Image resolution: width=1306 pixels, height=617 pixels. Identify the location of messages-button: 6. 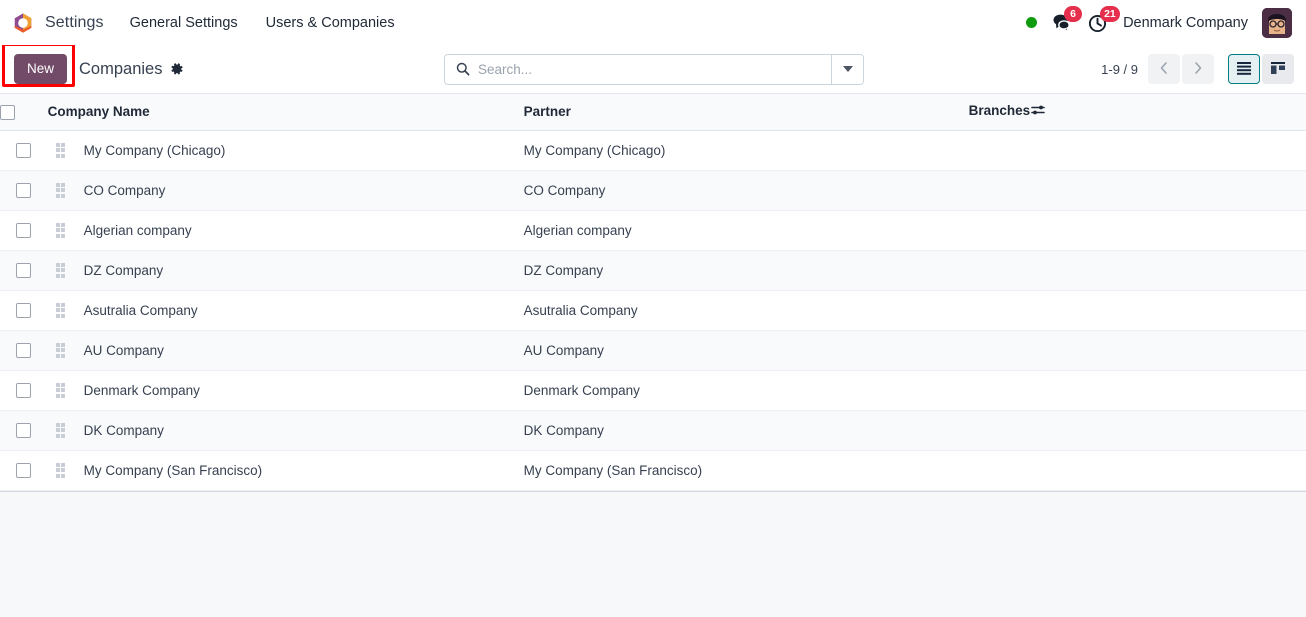
(1067, 20).